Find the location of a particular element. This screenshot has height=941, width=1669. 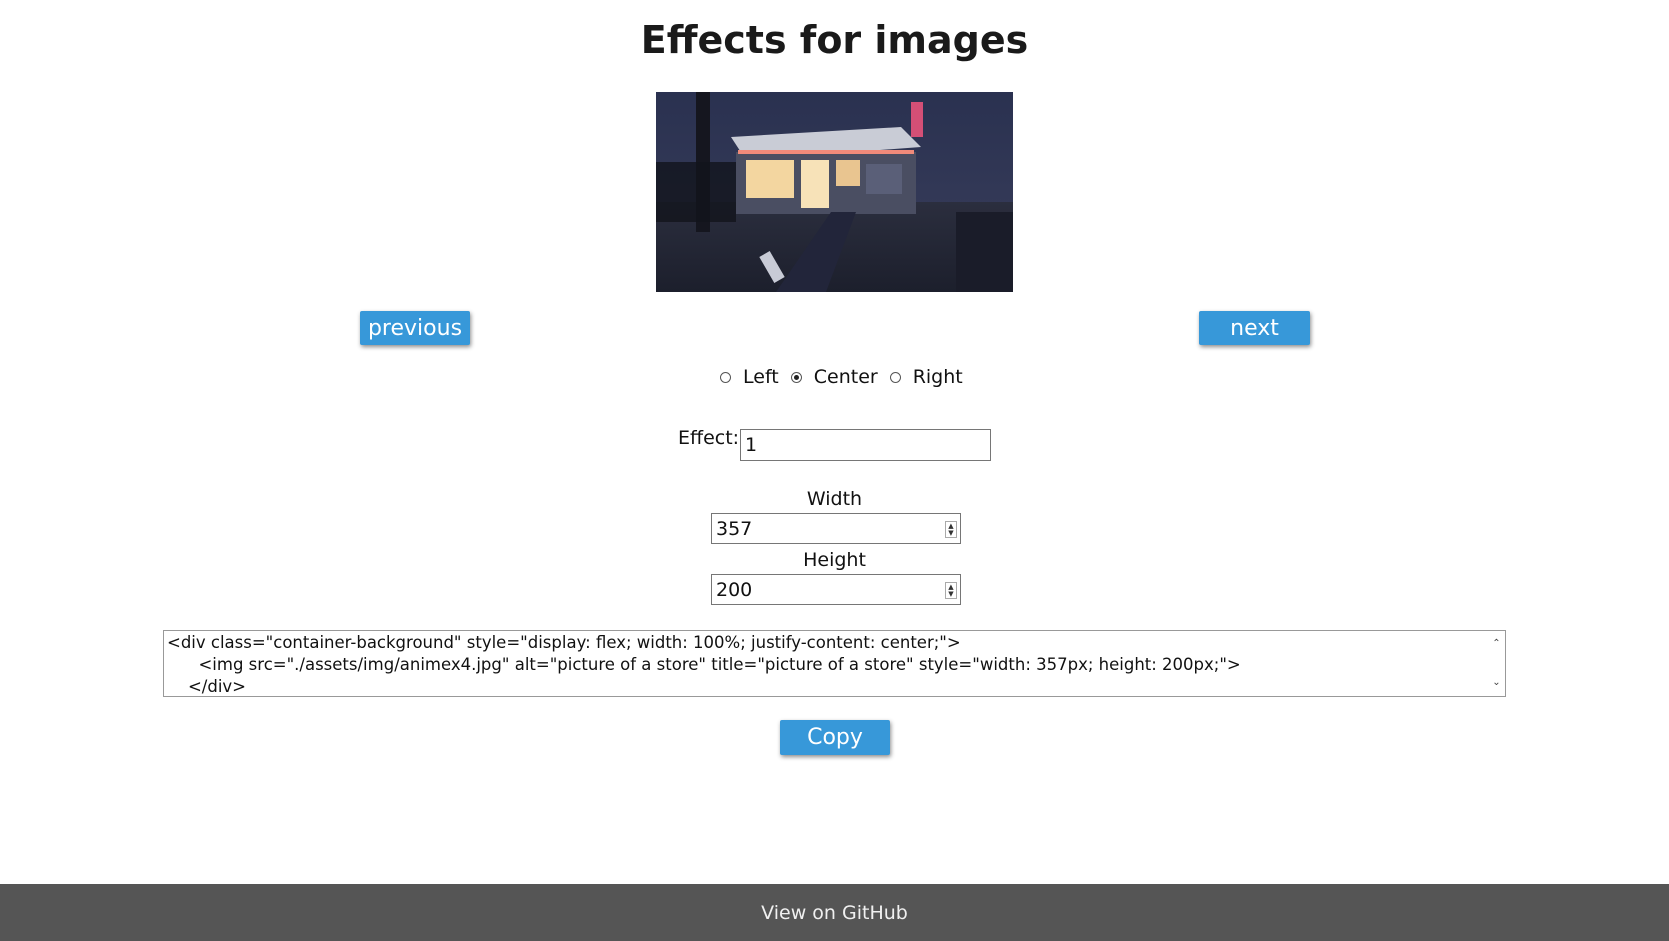

previous-button: previous is located at coordinates (415, 328).